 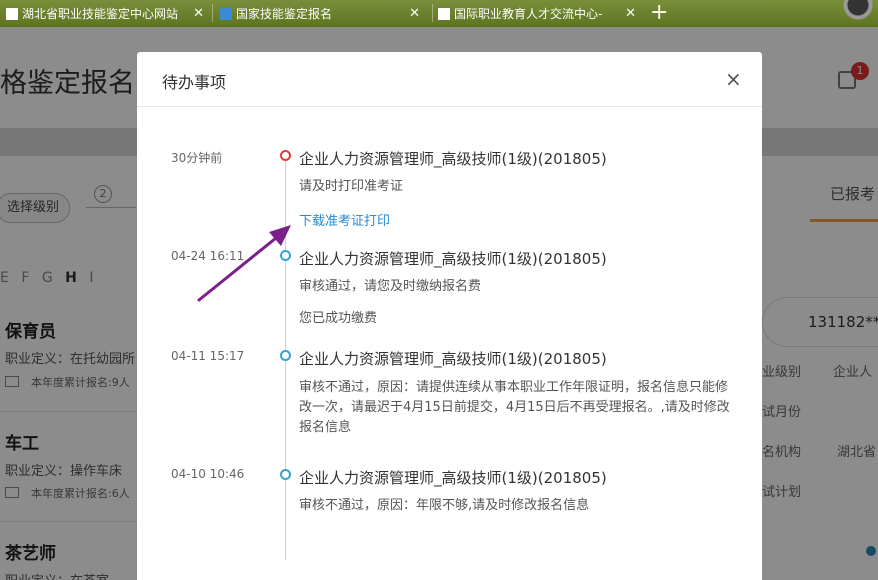 I want to click on site-icon, so click(x=226, y=13).